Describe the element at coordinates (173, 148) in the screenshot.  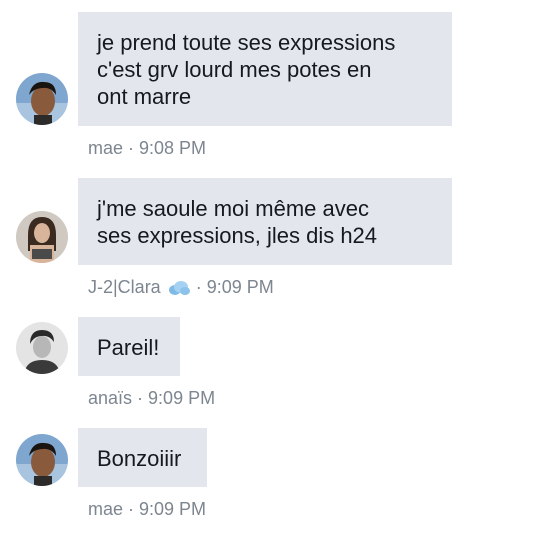
I see `message-time: 9:08 PM` at that location.